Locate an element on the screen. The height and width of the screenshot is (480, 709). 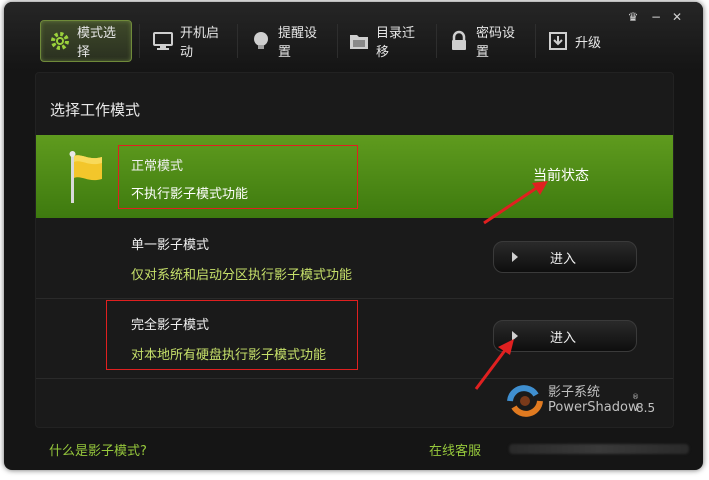
brand-version: 8.5 is located at coordinates (646, 408).